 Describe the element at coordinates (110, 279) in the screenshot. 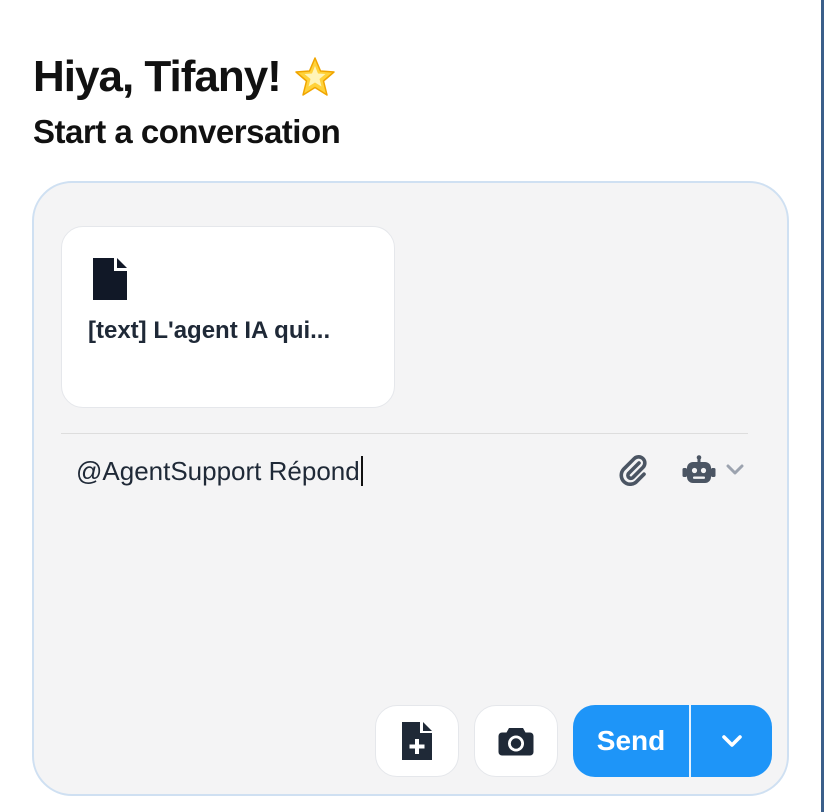

I see `document-icon` at that location.